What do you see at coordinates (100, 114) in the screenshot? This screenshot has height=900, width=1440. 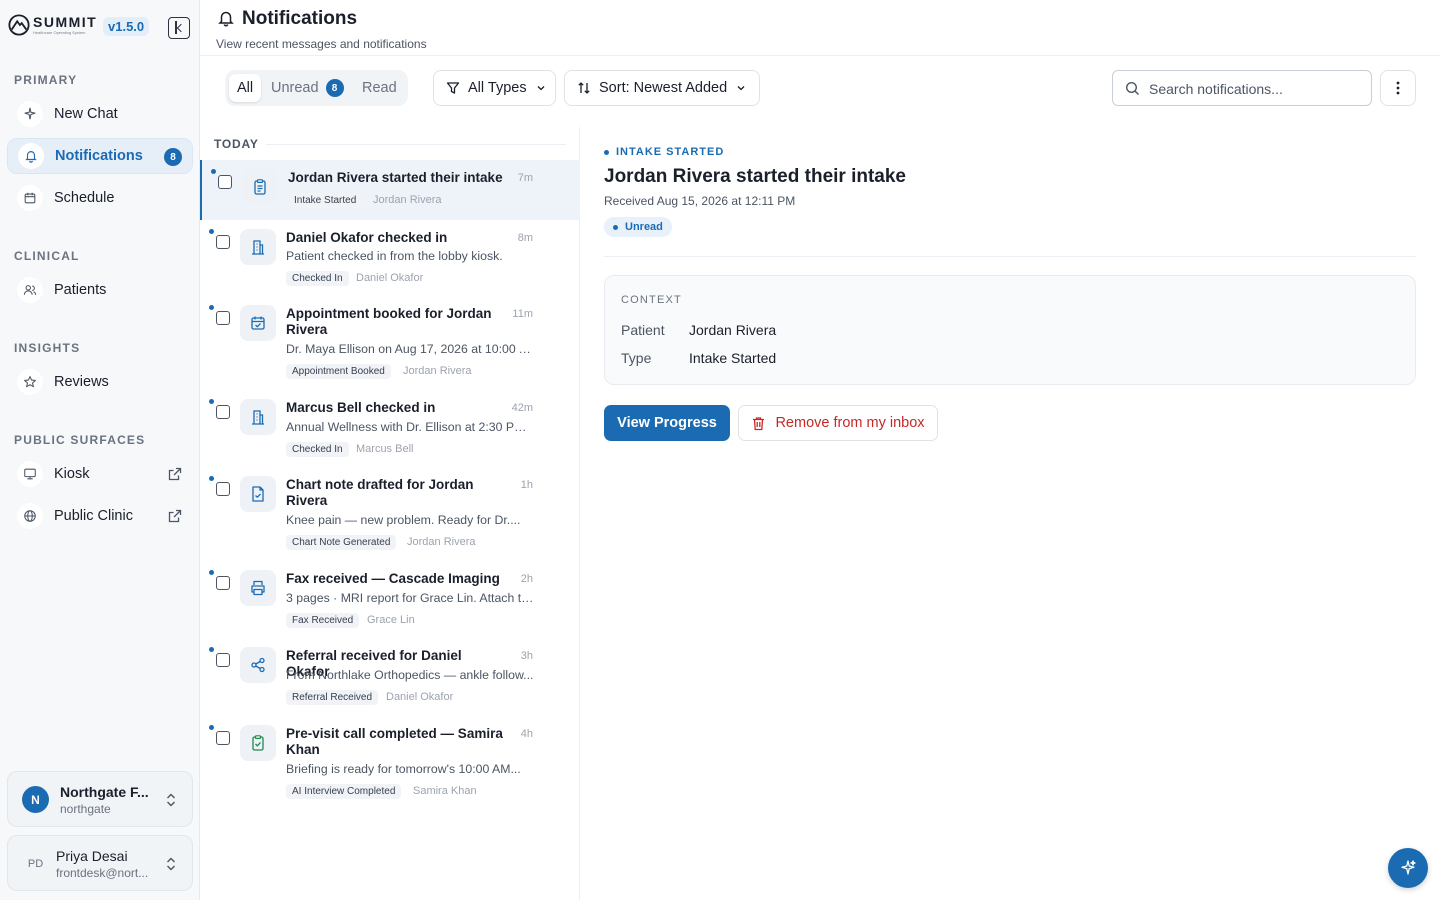 I see `sidebar-item-new-chat: New Chat` at bounding box center [100, 114].